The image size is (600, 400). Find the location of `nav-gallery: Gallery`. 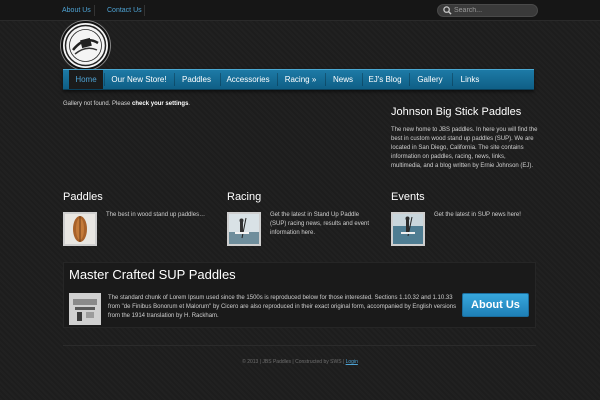

nav-gallery: Gallery is located at coordinates (430, 79).